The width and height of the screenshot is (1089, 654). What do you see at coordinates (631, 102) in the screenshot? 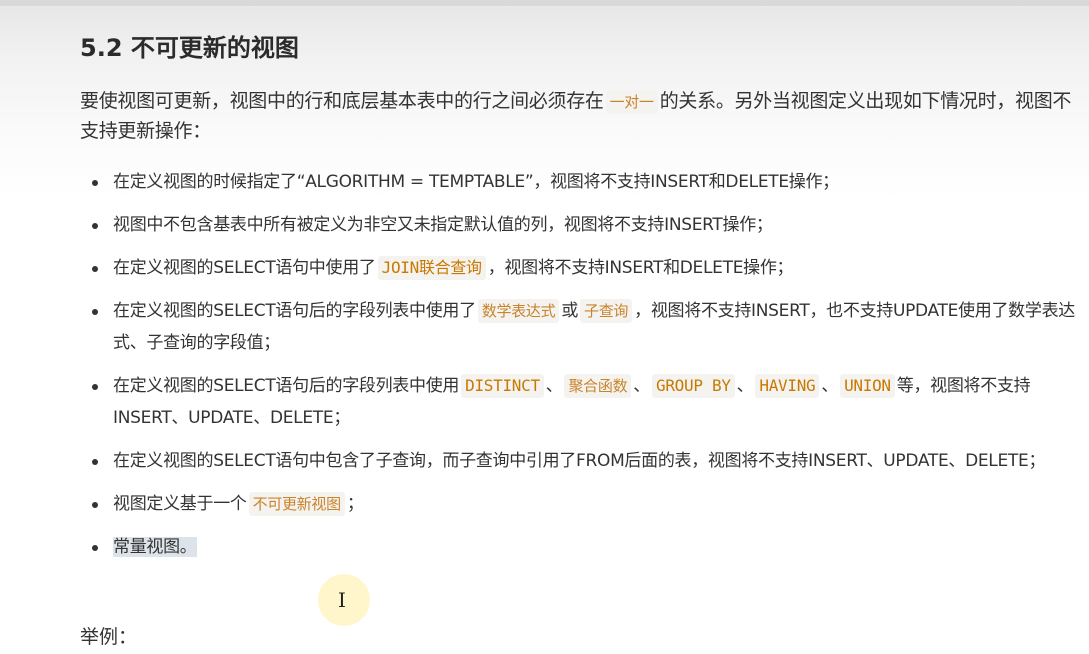
I see `inline-code-one-to-one: 一对一` at bounding box center [631, 102].